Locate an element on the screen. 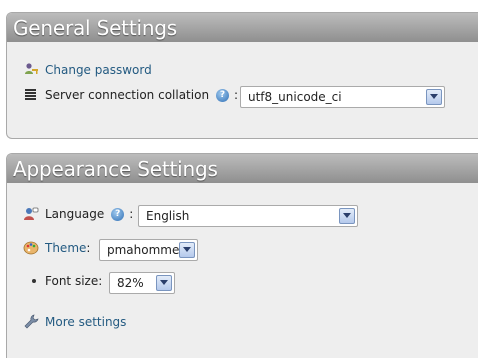 The width and height of the screenshot is (478, 358). general-settings-title: General Settings is located at coordinates (242, 27).